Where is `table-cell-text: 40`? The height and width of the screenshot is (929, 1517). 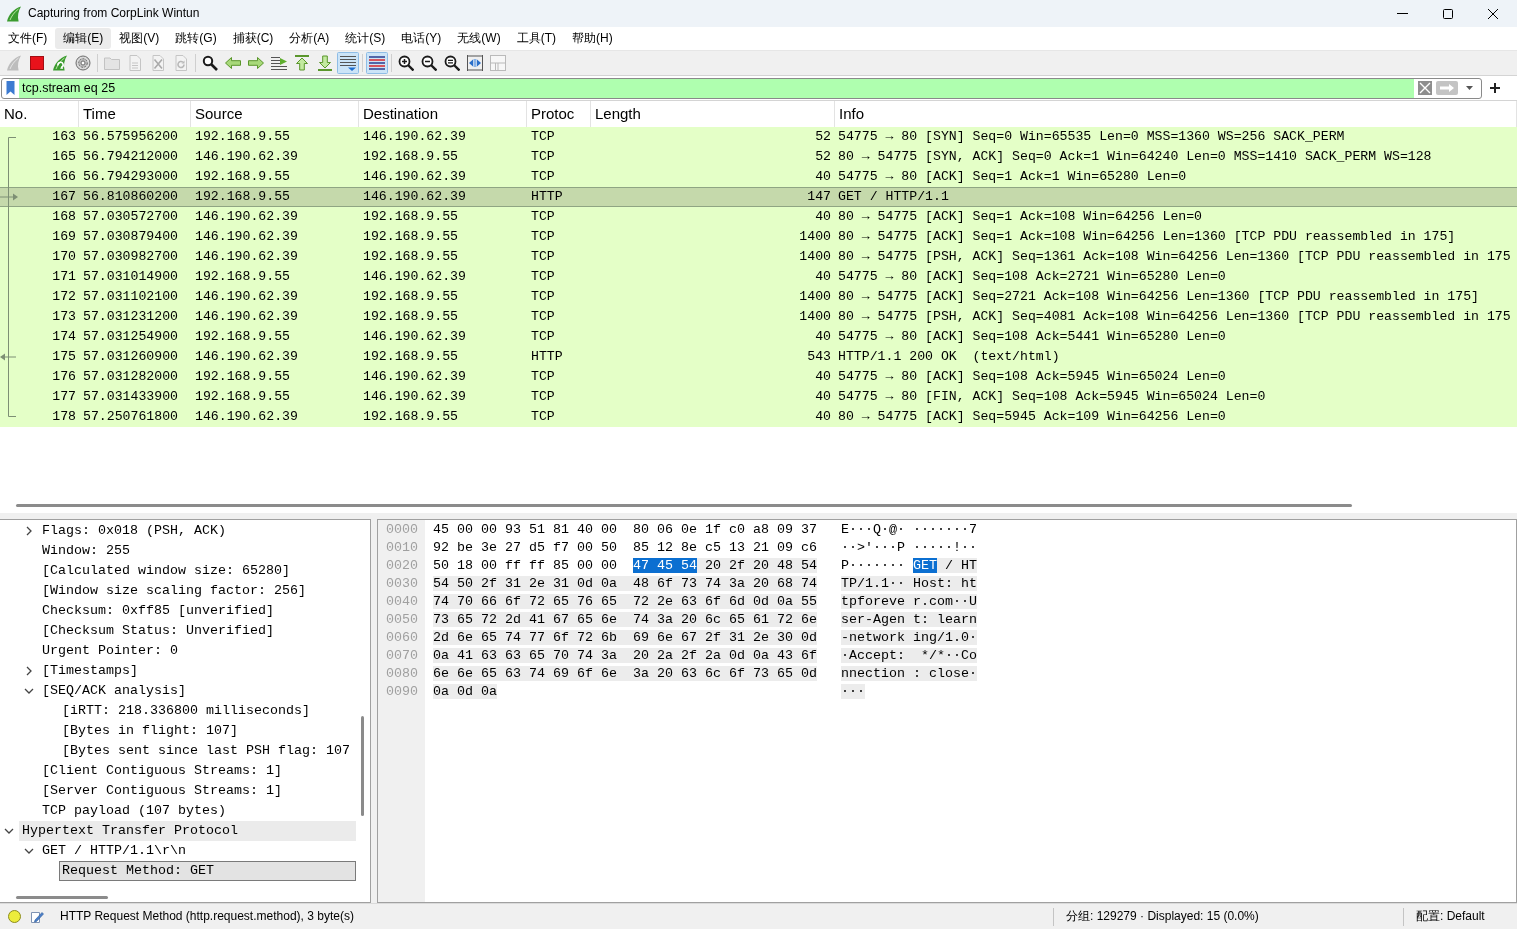
table-cell-text: 40 is located at coordinates (823, 177).